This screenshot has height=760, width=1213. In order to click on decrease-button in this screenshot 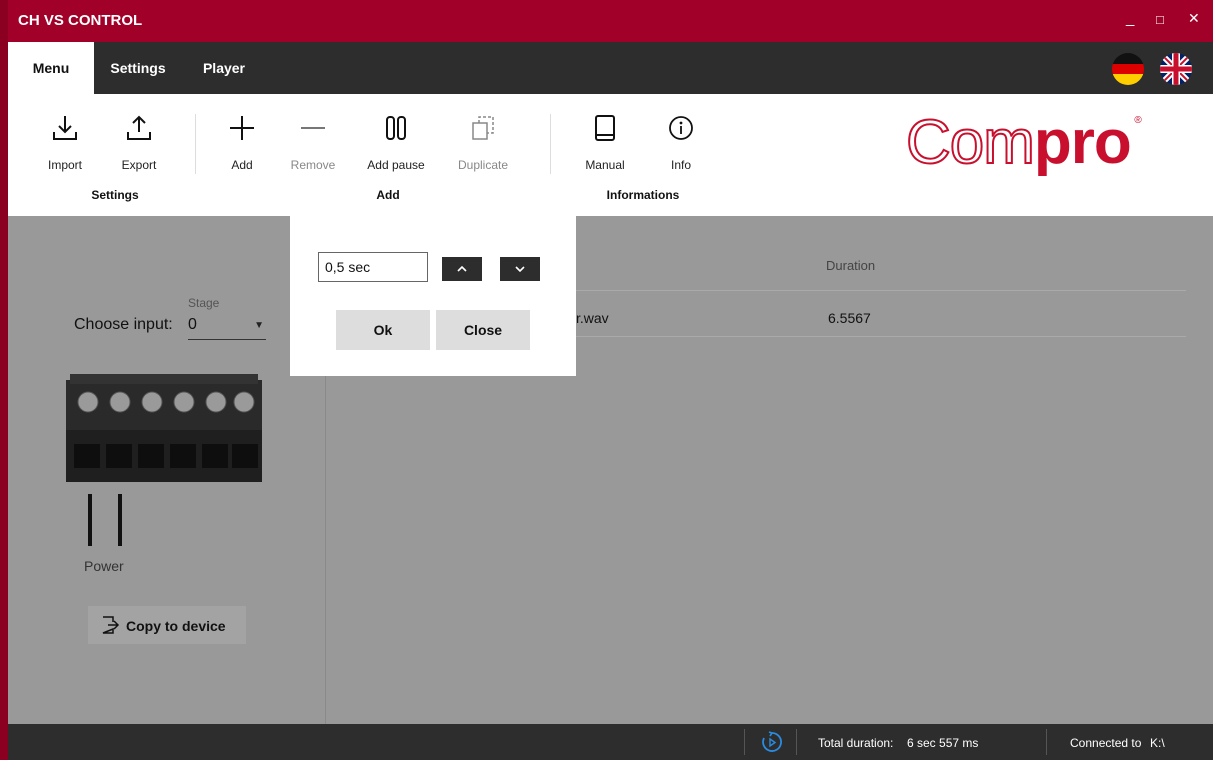, I will do `click(520, 269)`.